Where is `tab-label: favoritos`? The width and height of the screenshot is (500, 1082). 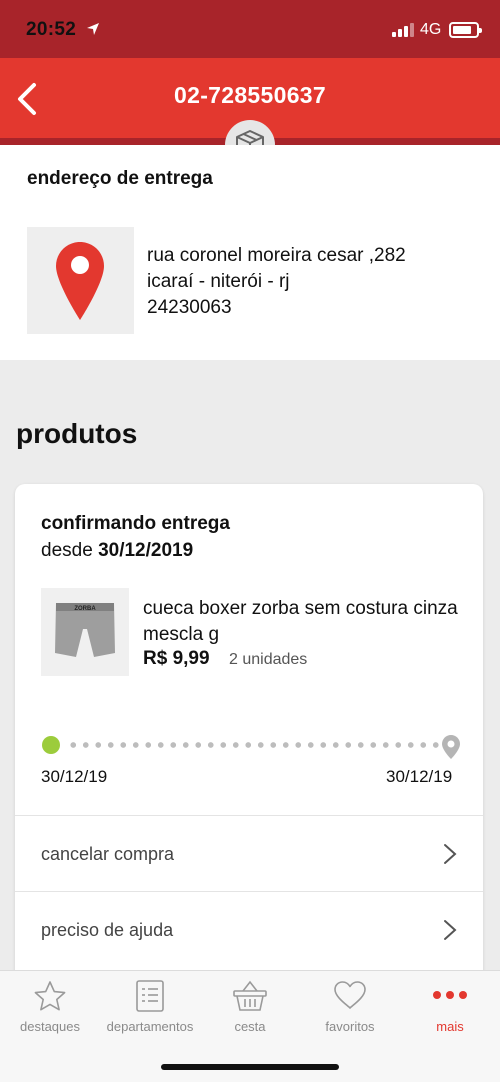 tab-label: favoritos is located at coordinates (350, 1026).